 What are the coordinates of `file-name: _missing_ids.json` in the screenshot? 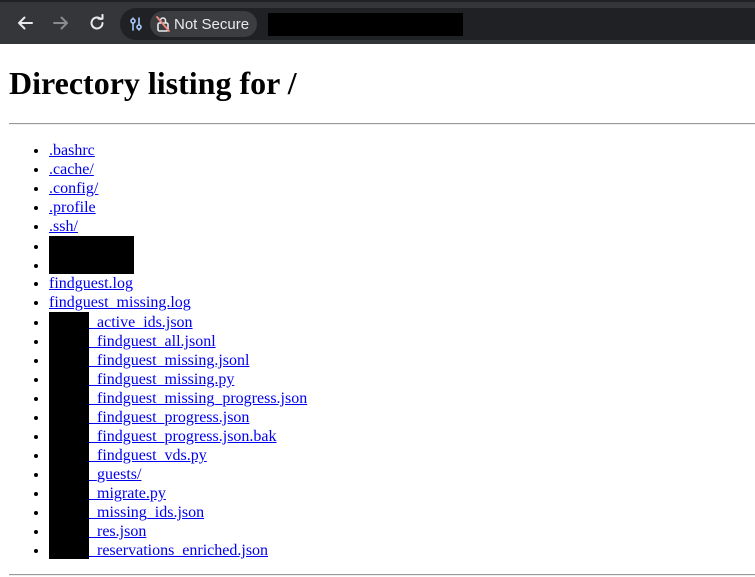 It's located at (147, 512).